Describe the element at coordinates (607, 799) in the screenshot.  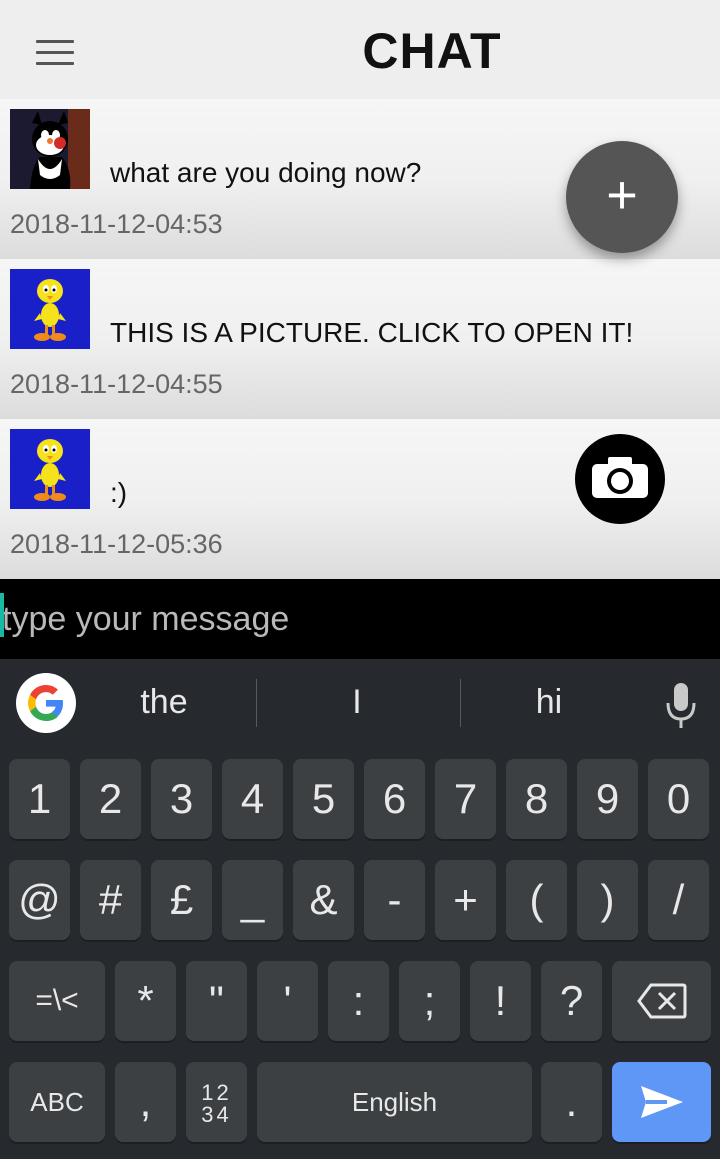
I see `key-9: 9` at that location.